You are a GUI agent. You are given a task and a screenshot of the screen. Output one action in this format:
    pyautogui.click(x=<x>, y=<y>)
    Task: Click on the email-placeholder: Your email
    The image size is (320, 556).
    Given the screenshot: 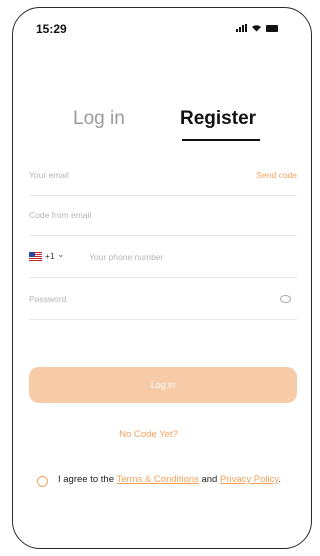 What is the action you would take?
    pyautogui.click(x=49, y=175)
    